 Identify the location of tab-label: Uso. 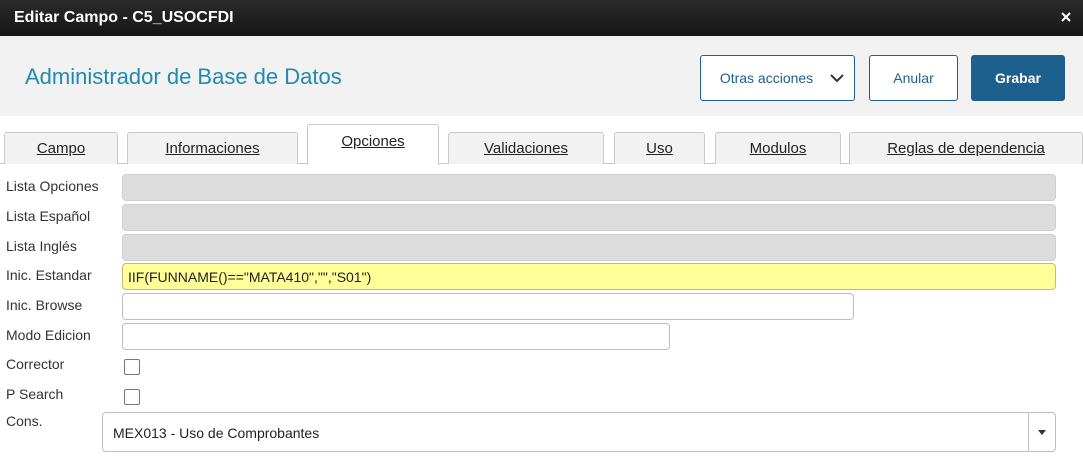
(659, 148).